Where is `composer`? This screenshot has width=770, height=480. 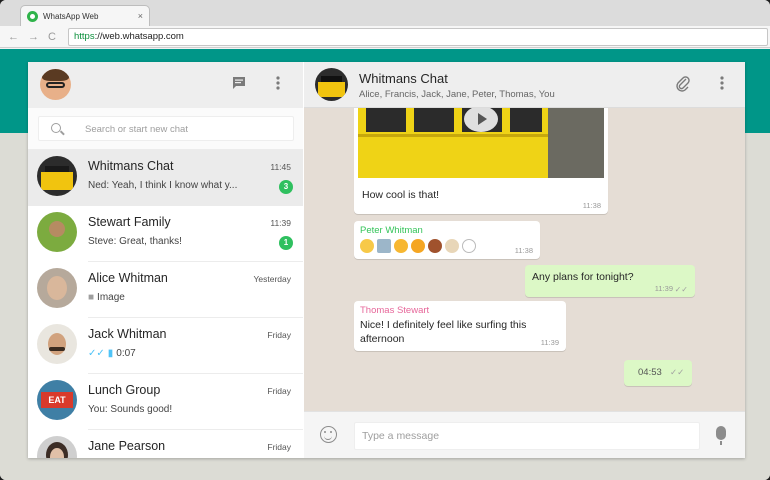 composer is located at coordinates (524, 434).